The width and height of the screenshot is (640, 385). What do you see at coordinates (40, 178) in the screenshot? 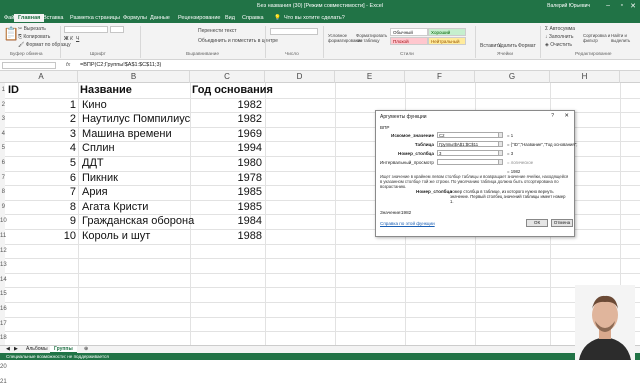
I see `cell-id: 6` at bounding box center [40, 178].